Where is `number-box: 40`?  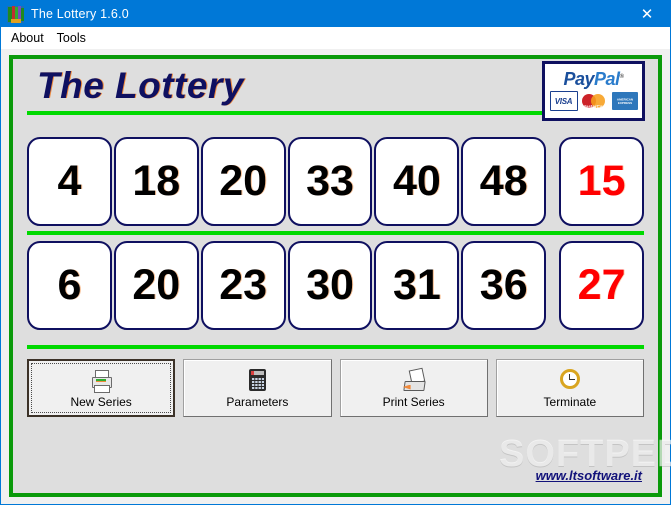 number-box: 40 is located at coordinates (417, 181).